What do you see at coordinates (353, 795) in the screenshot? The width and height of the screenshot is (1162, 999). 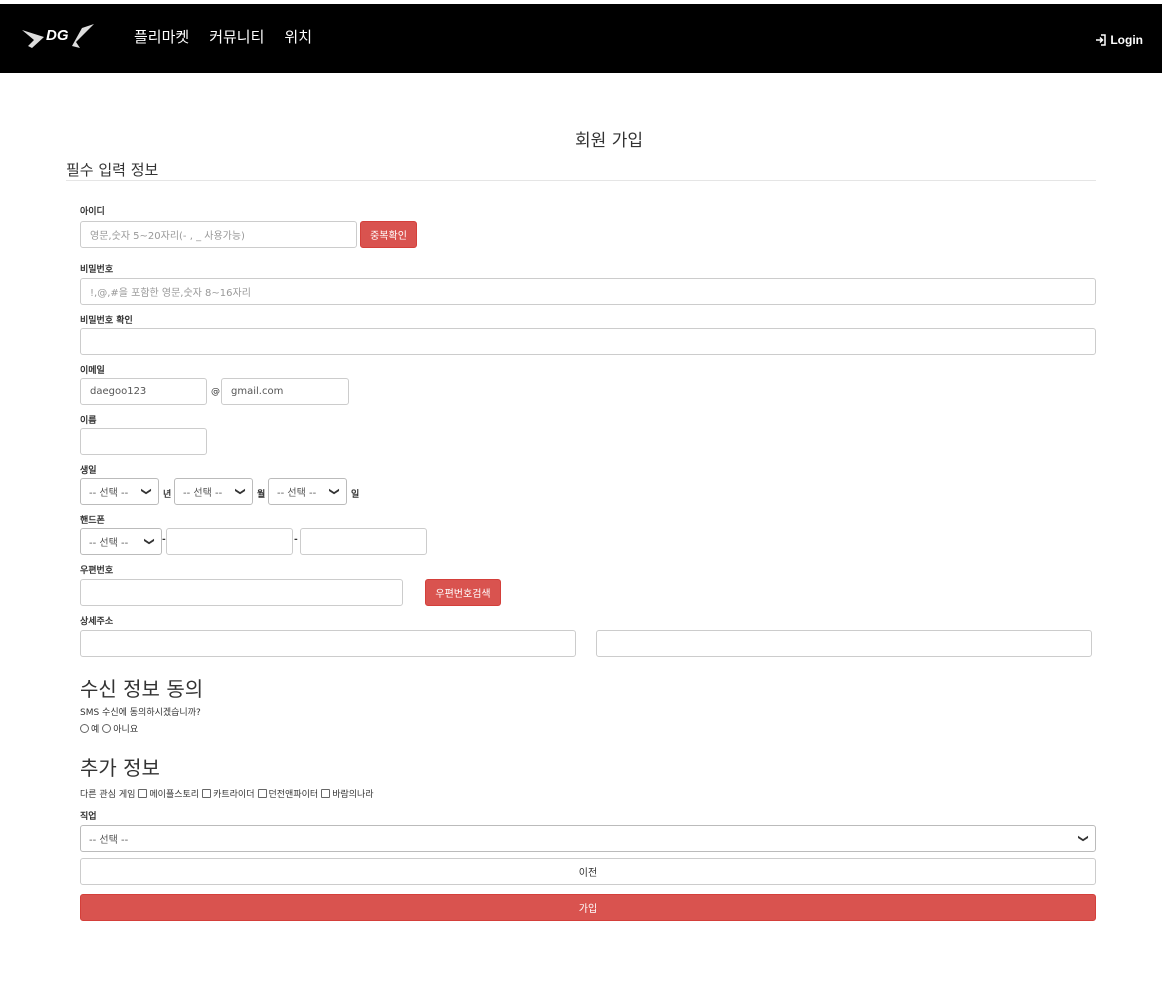 I see `game-label-baram: 바람의나라` at bounding box center [353, 795].